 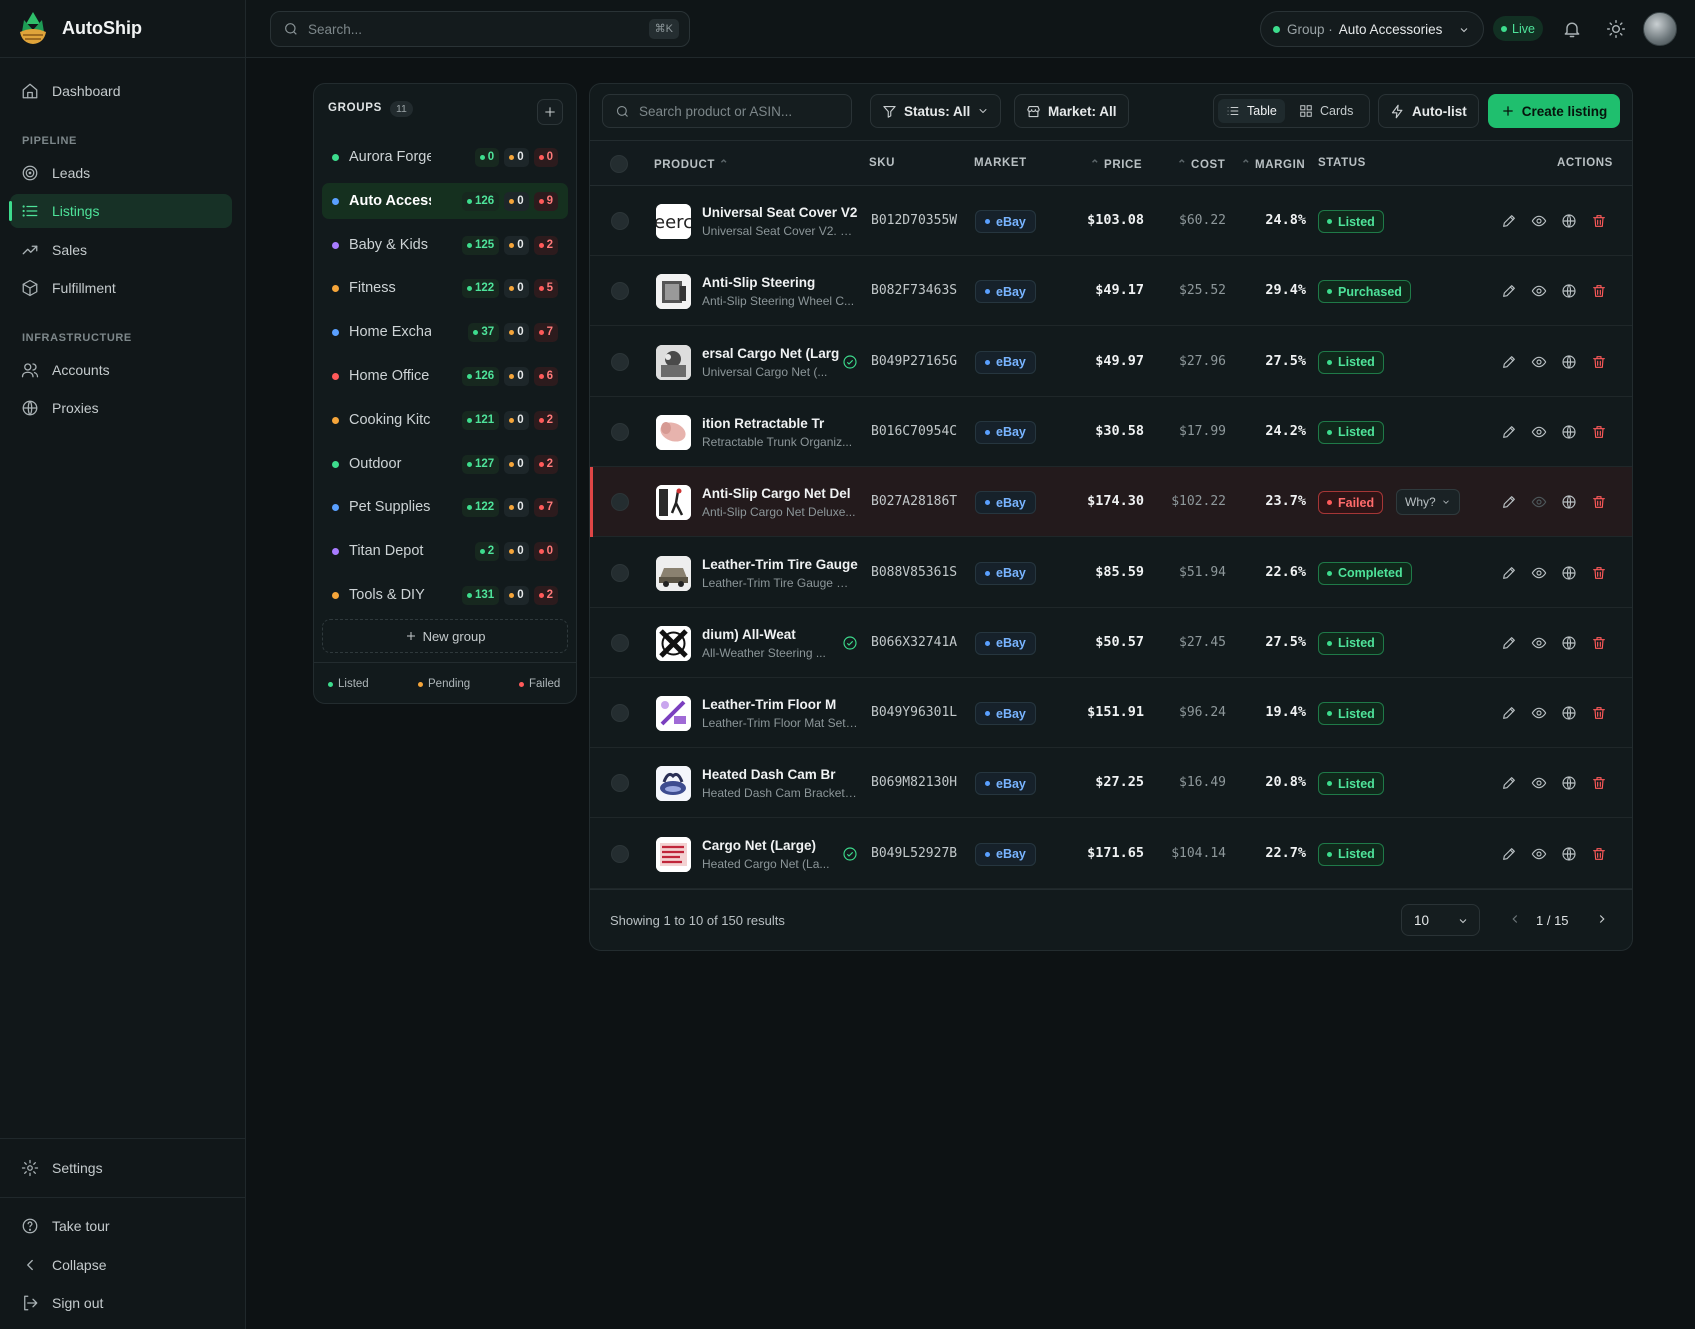 I want to click on app-logo: AutoShip, so click(x=79, y=28).